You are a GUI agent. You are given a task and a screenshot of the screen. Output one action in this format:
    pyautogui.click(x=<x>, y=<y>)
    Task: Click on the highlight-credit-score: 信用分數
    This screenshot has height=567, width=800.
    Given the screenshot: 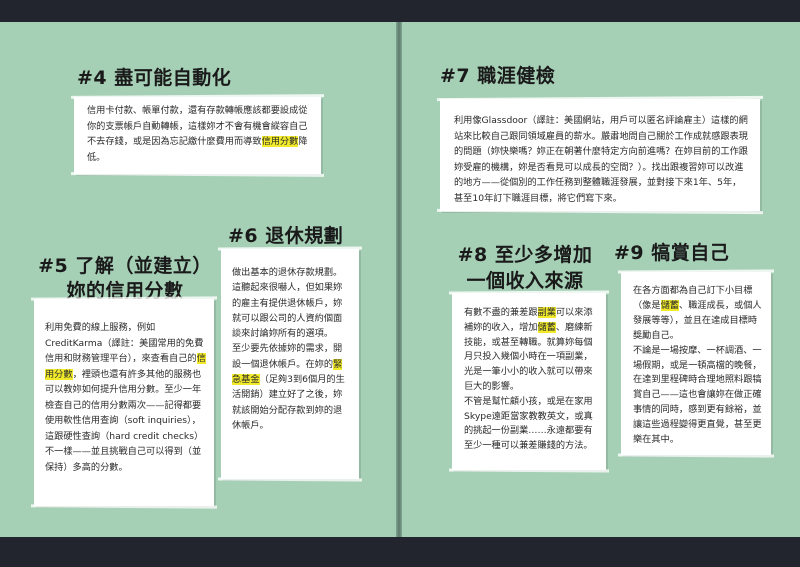 What is the action you would take?
    pyautogui.click(x=280, y=141)
    